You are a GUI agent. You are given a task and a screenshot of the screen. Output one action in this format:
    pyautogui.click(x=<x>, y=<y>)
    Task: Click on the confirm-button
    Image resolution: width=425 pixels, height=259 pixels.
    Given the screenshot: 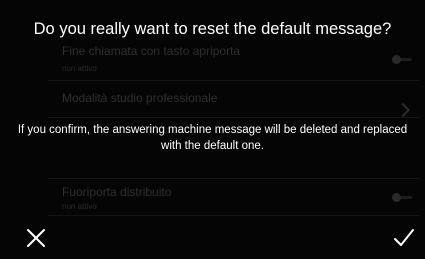 What is the action you would take?
    pyautogui.click(x=404, y=238)
    